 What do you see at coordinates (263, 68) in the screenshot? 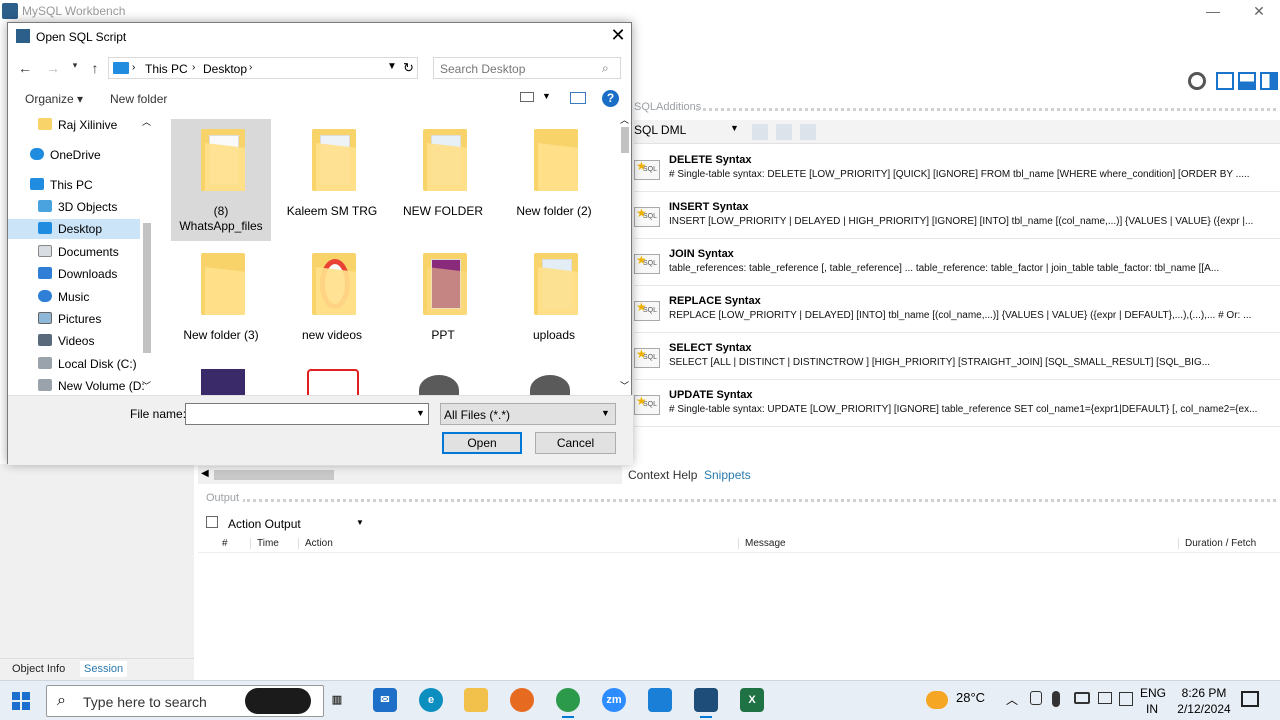
I see `address-box: › This PC › Desktop › ▼ ↻` at bounding box center [263, 68].